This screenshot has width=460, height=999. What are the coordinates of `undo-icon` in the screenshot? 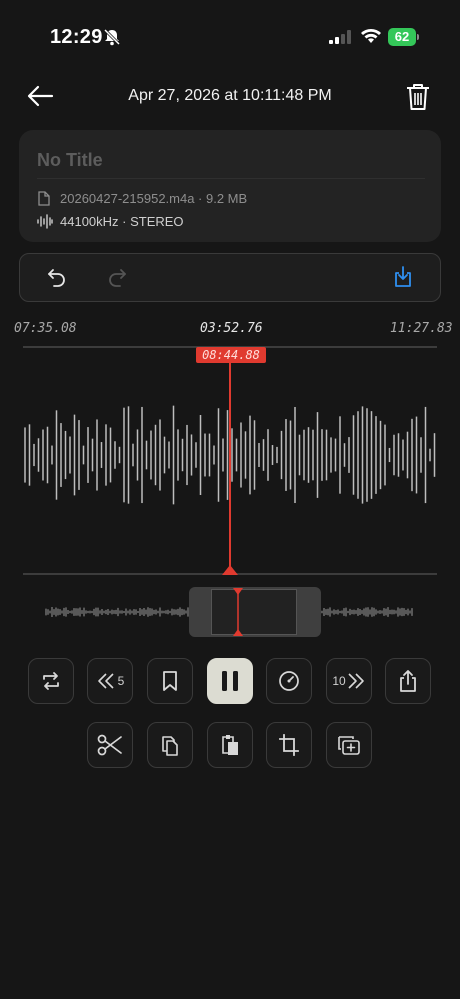 It's located at (57, 277).